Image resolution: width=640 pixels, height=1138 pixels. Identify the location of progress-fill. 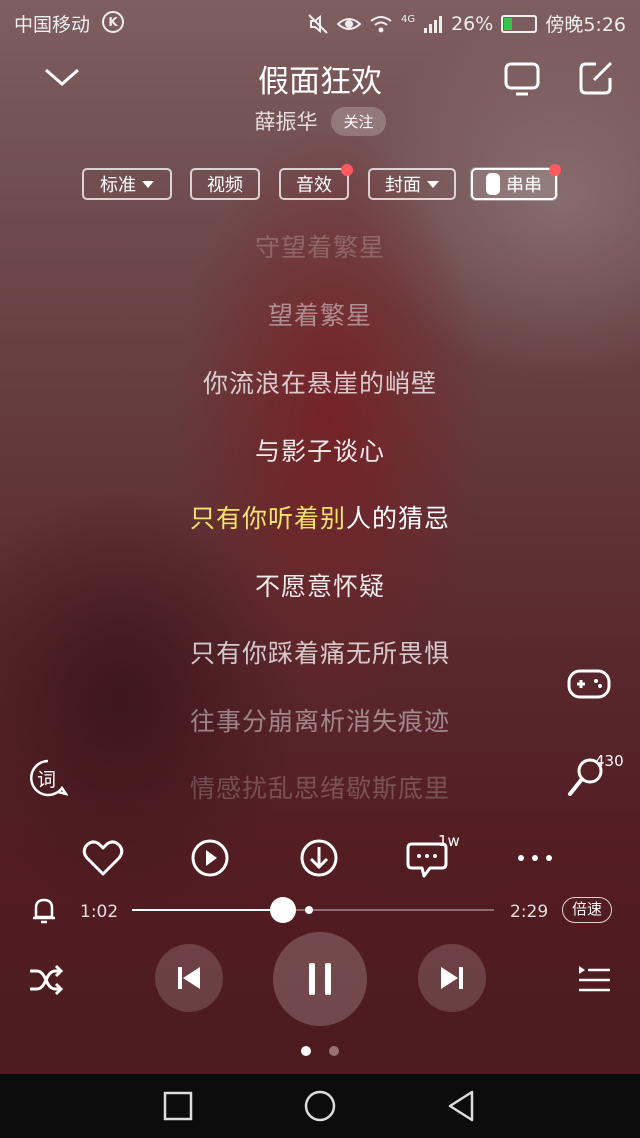
(207, 910).